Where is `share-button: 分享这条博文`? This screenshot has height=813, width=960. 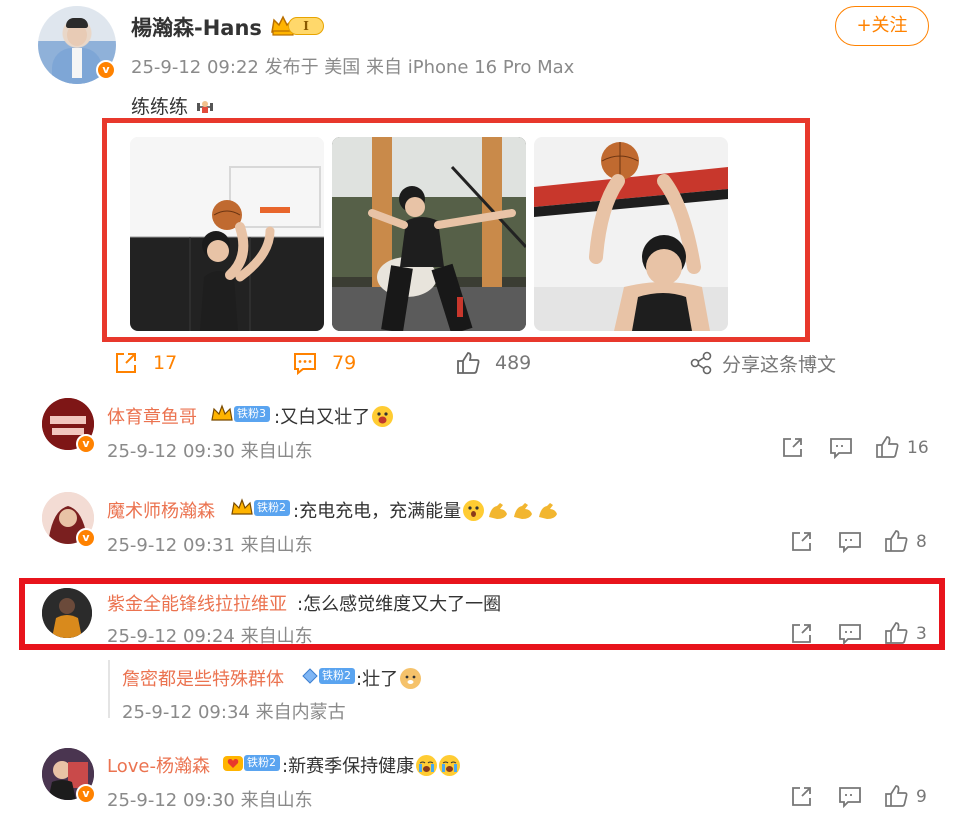
share-button: 分享这条博文 is located at coordinates (763, 363).